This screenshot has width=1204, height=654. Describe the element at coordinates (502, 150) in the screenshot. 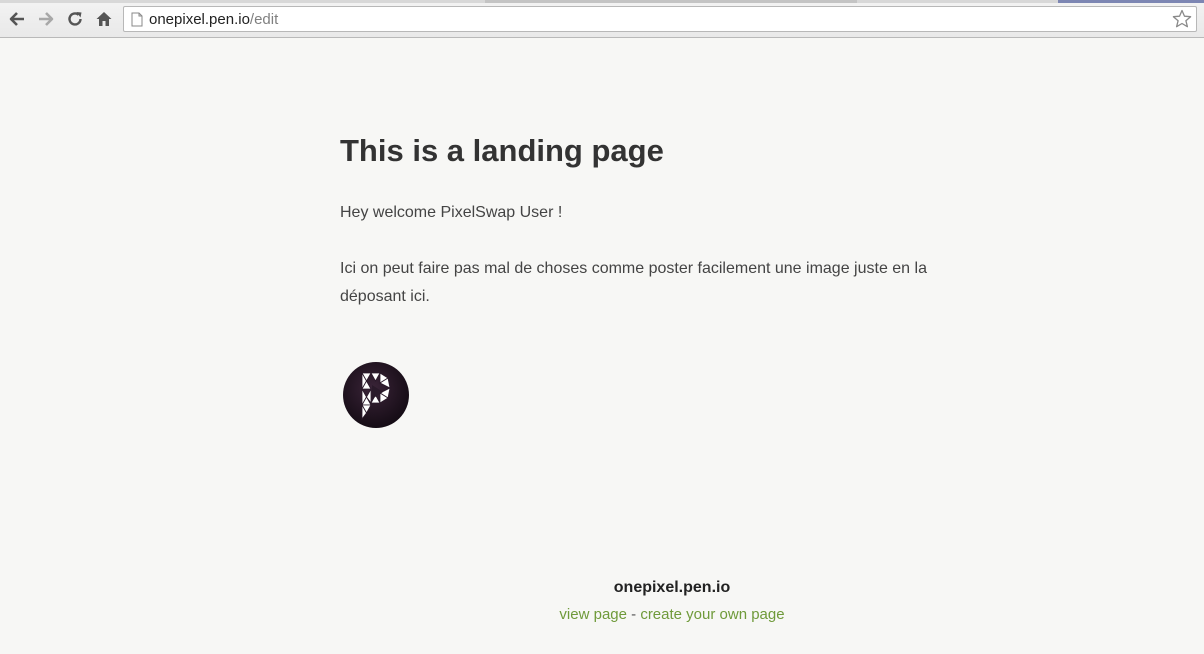

I see `page-title: This is a landing page` at that location.